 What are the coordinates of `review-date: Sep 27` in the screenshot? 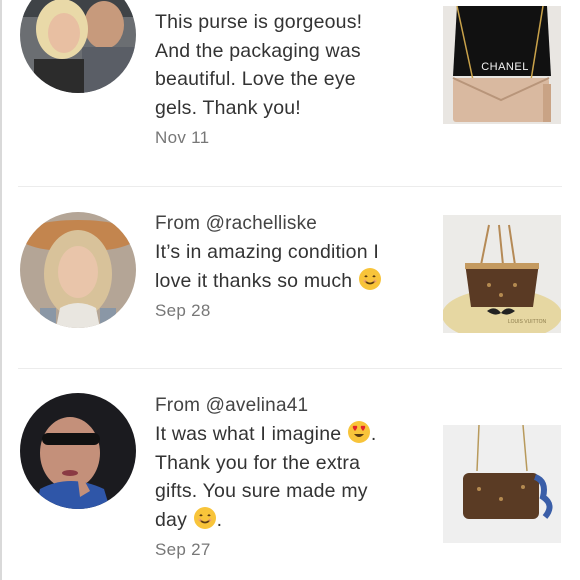 It's located at (183, 549).